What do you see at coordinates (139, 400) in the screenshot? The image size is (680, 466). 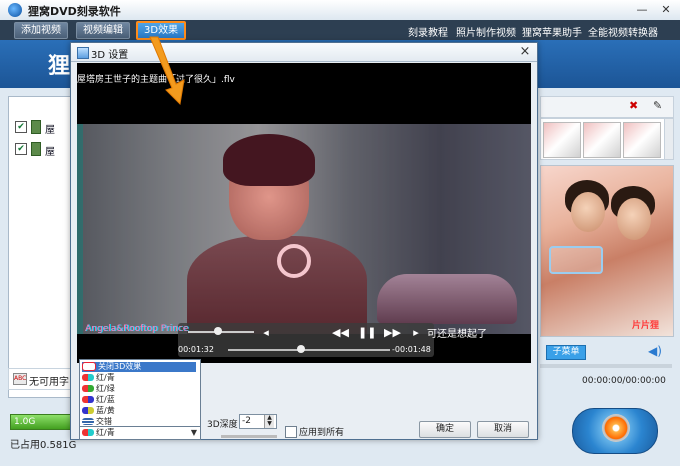 I see `mode-option-red-blue: 红/蓝` at bounding box center [139, 400].